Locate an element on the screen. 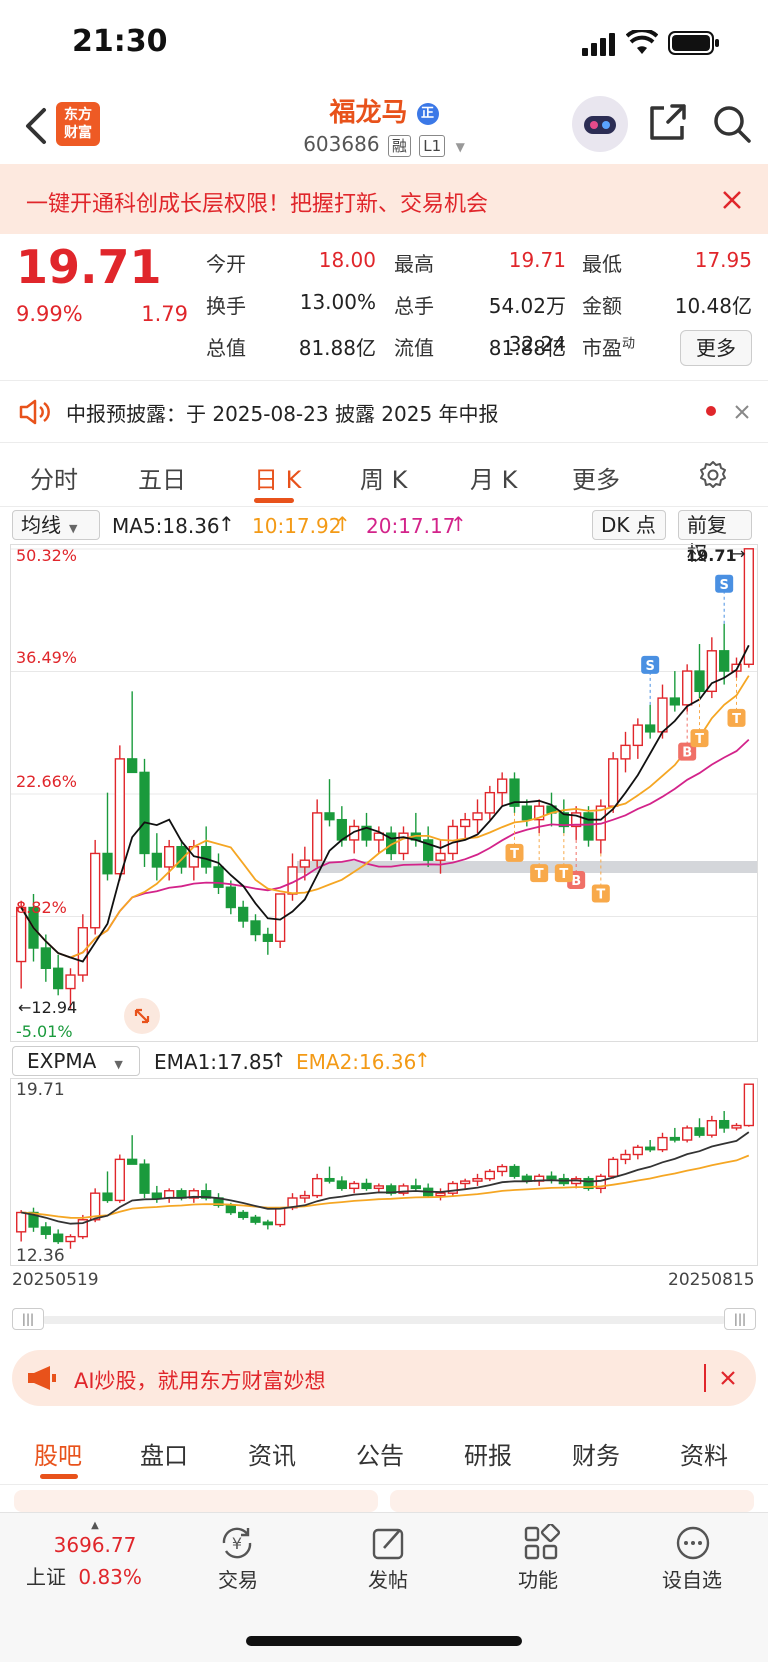 The height and width of the screenshot is (1662, 768). info-tab-1: 盘口 is located at coordinates (164, 1453).